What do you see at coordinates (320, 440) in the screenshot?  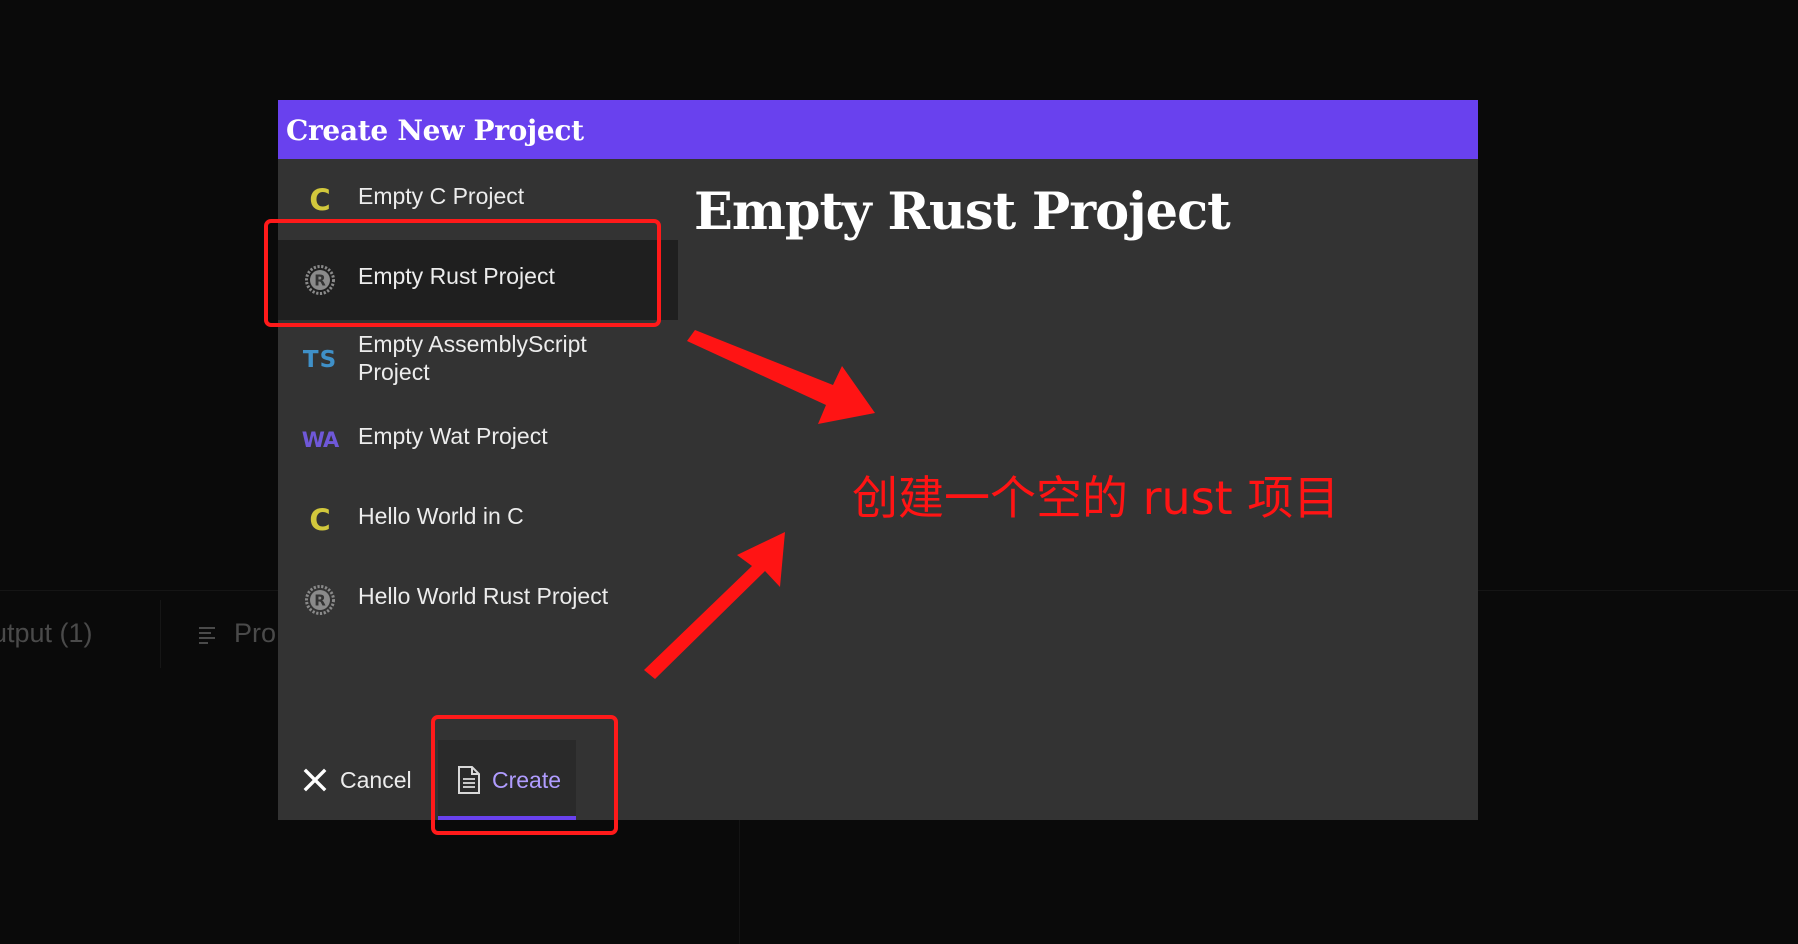 I see `webassembly-icon: WA` at bounding box center [320, 440].